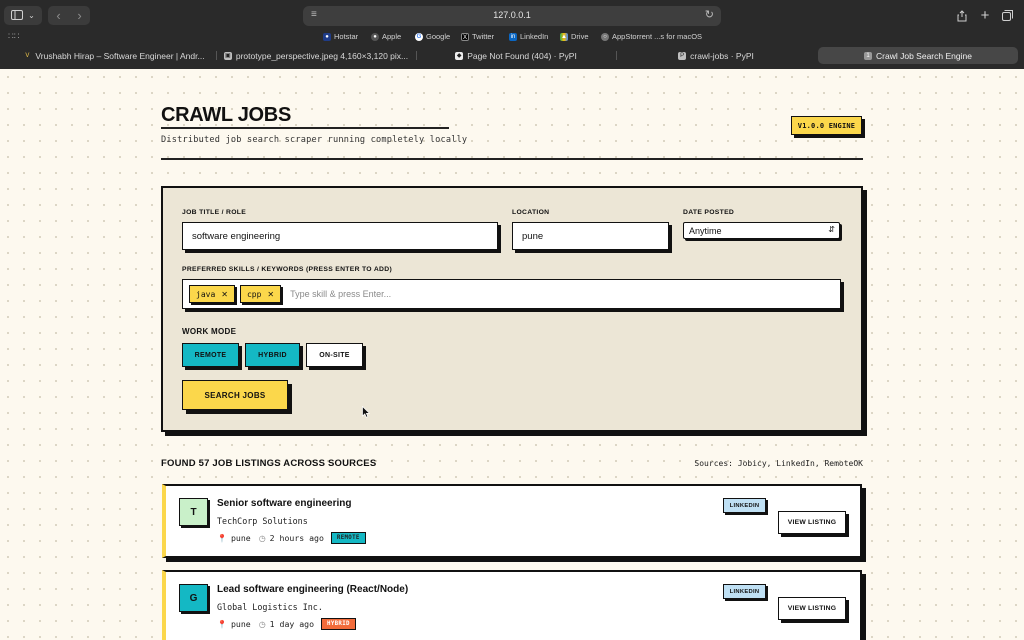  I want to click on v-icon: V, so click(27, 55).